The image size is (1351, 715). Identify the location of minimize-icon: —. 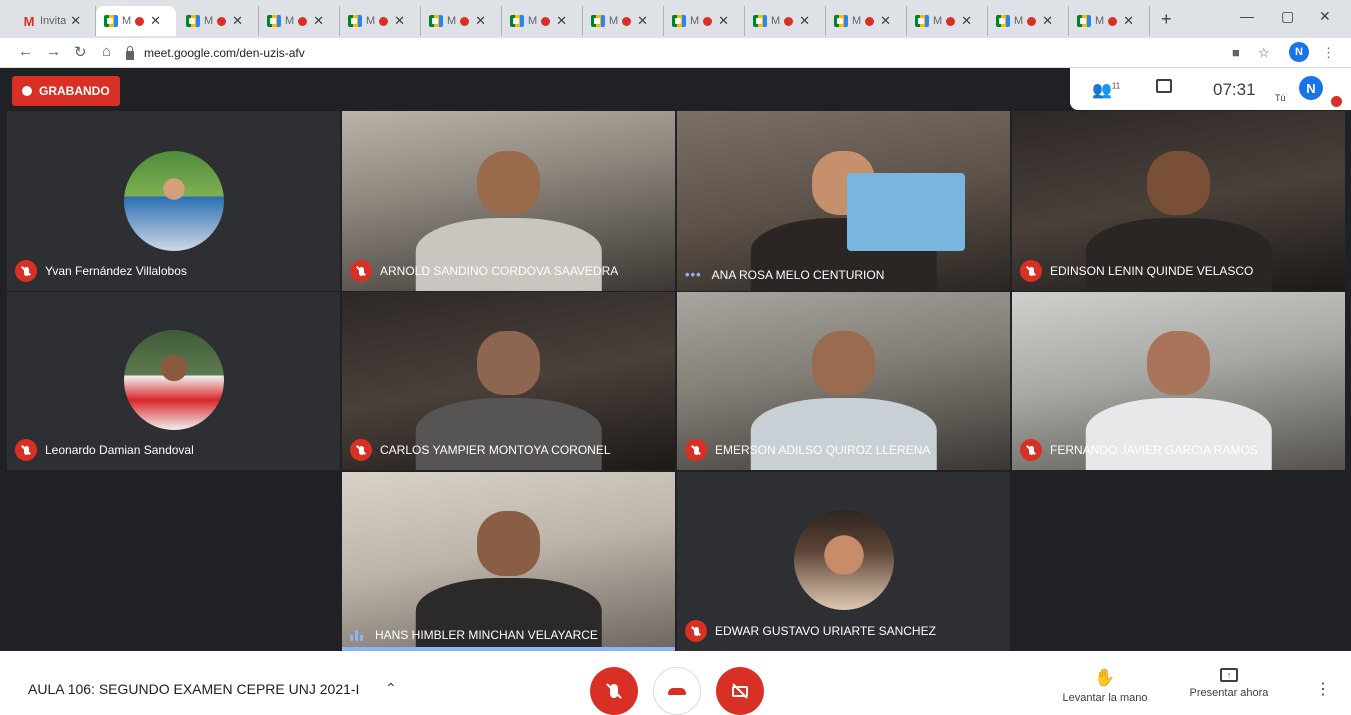
(1247, 16).